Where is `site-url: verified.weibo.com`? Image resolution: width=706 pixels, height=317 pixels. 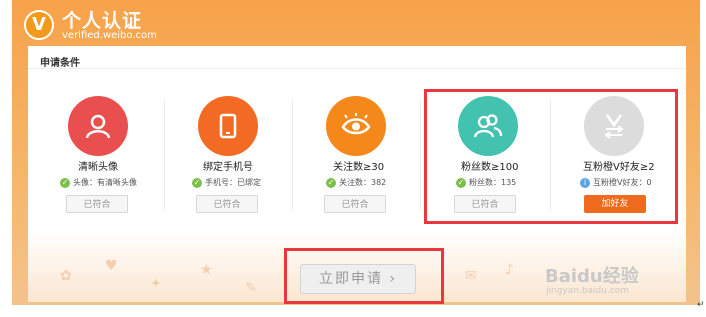 site-url: verified.weibo.com is located at coordinates (109, 35).